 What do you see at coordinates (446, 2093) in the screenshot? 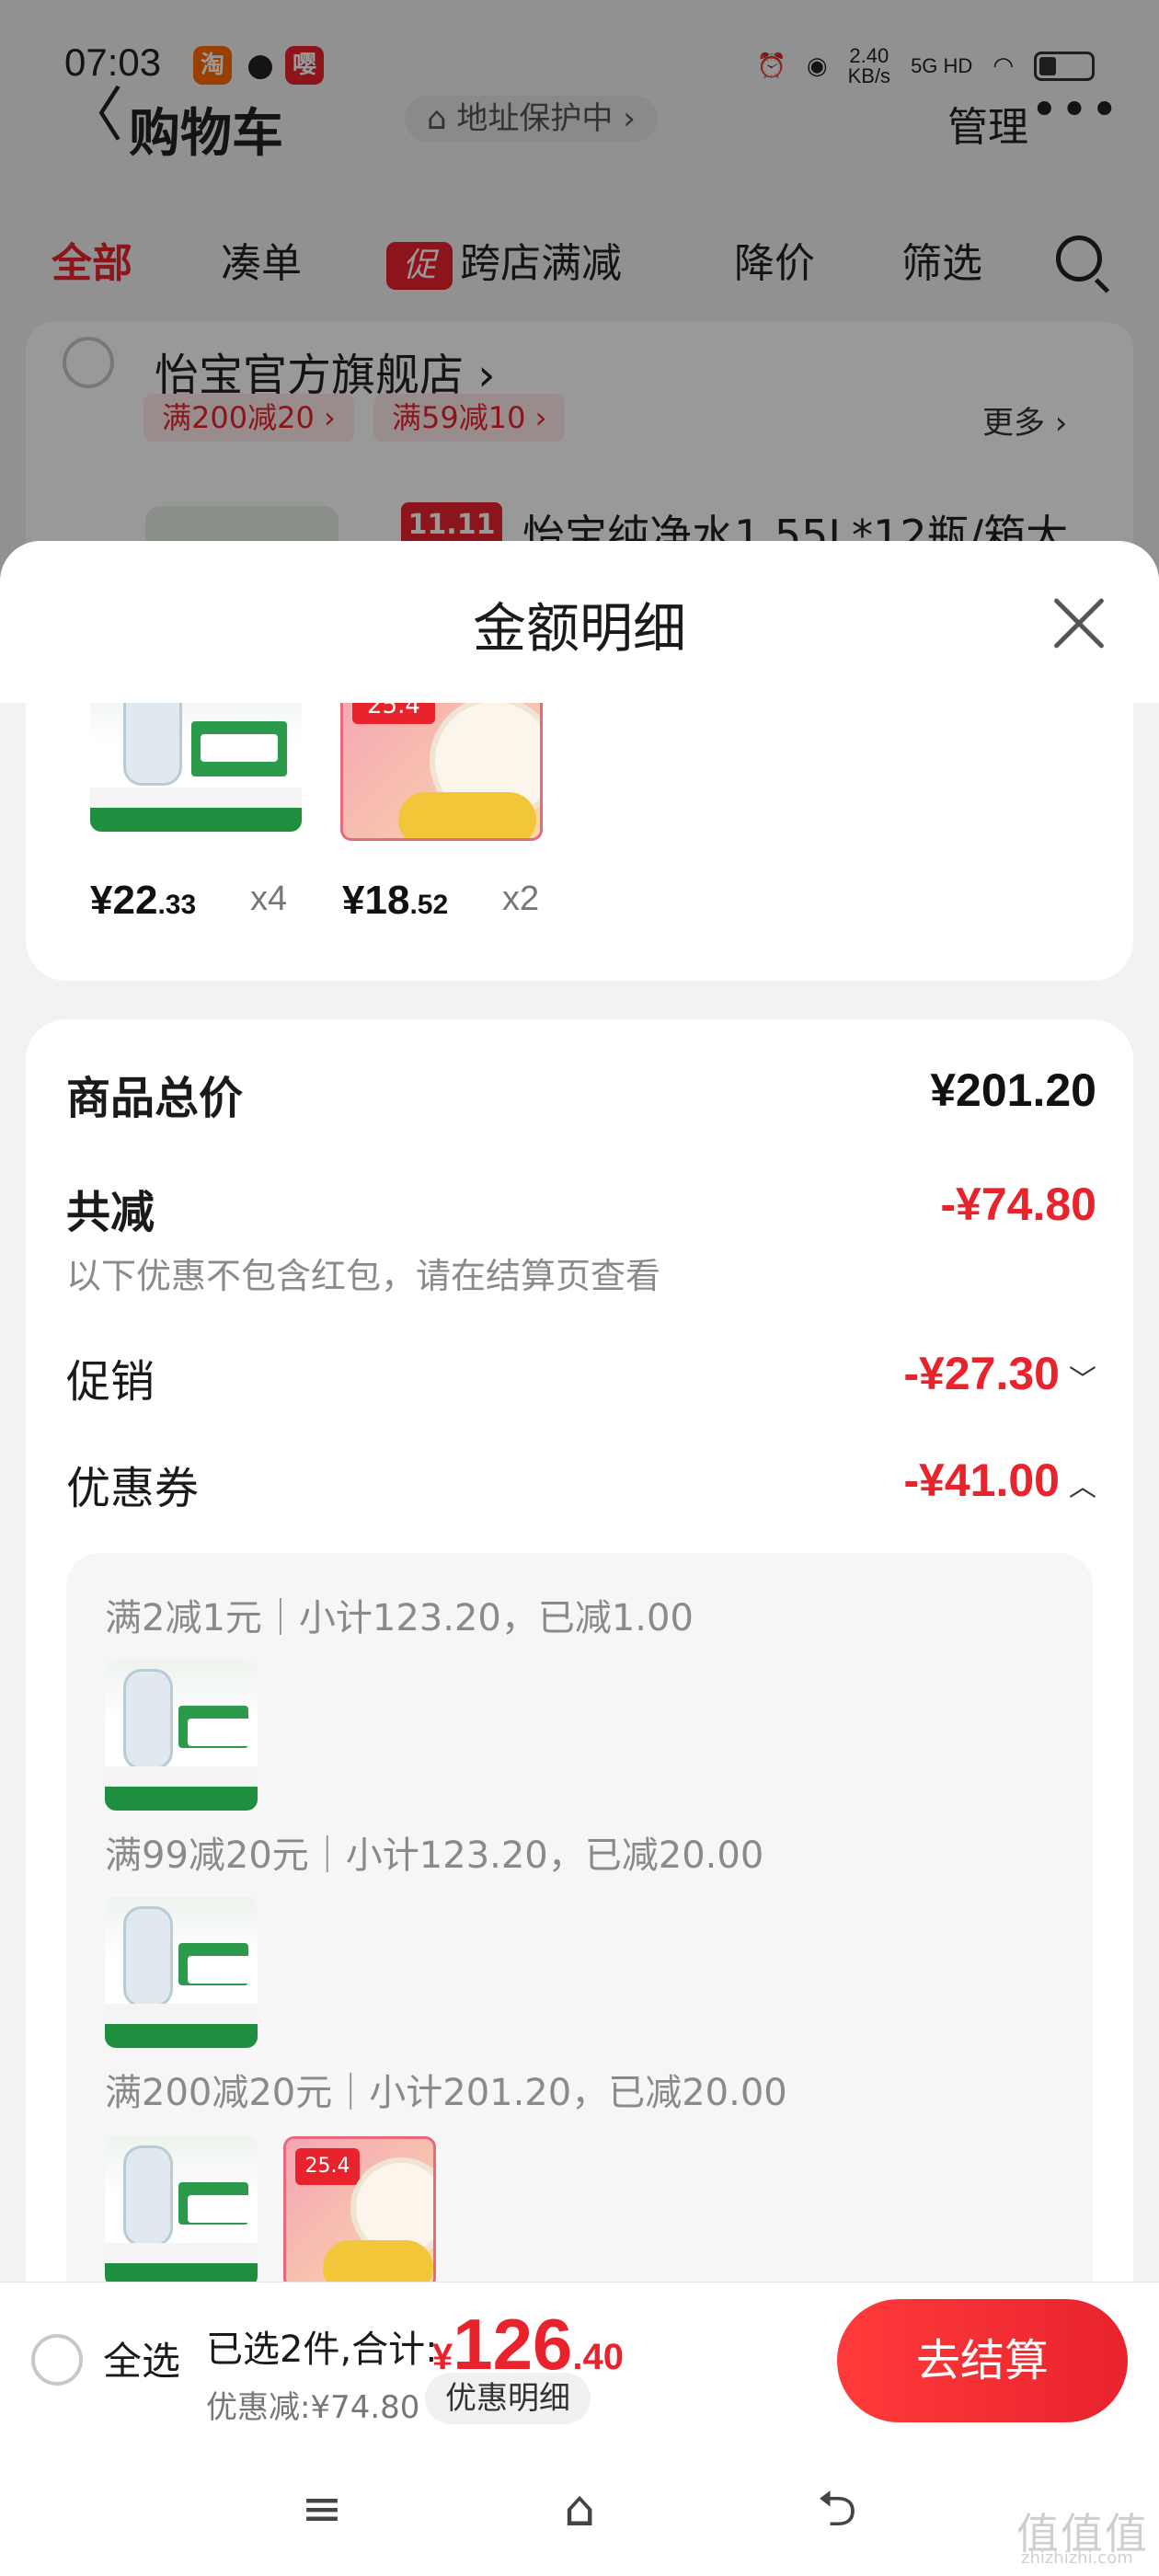
I see `coupon-detail-line: 满200减20元｜小计201.20，已减20.00` at bounding box center [446, 2093].